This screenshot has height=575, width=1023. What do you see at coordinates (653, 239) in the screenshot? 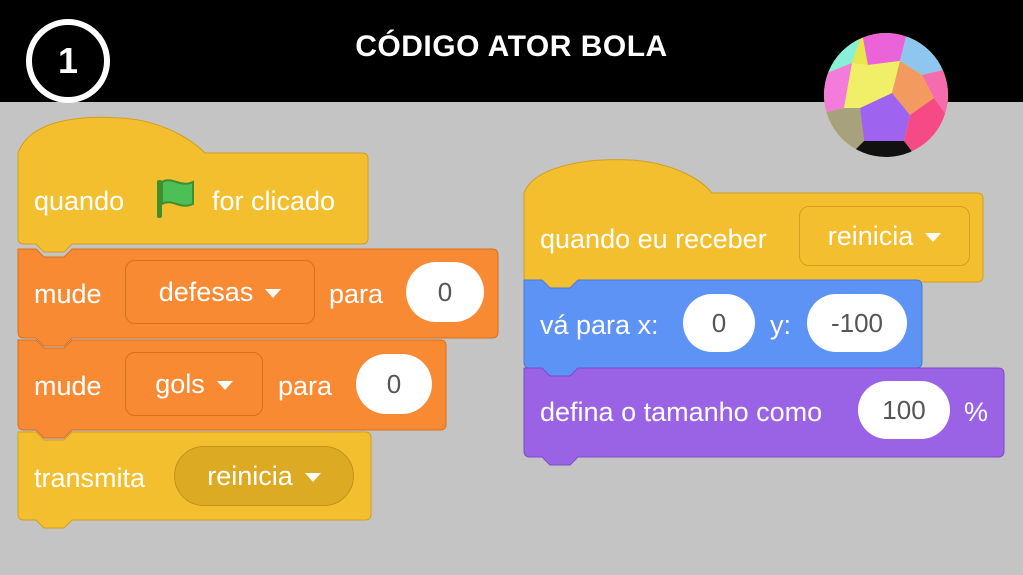
I see `when-receive-label: quando eu receber` at bounding box center [653, 239].